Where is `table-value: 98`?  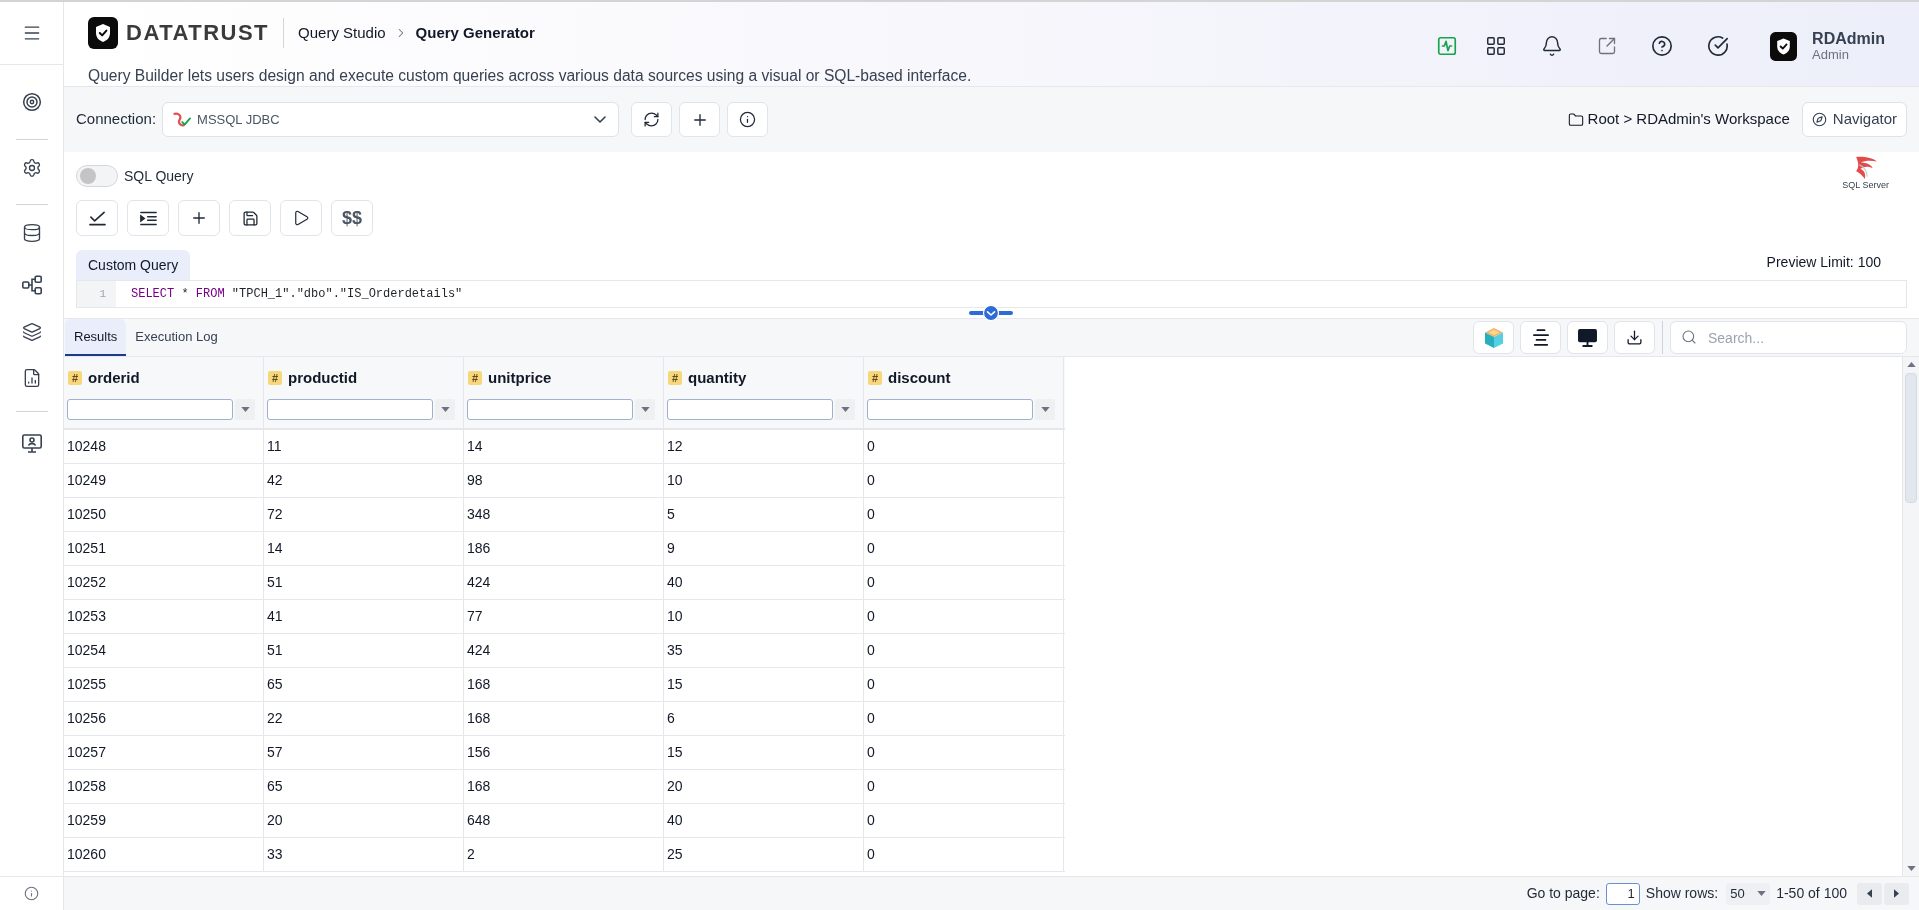
table-value: 98 is located at coordinates (475, 480).